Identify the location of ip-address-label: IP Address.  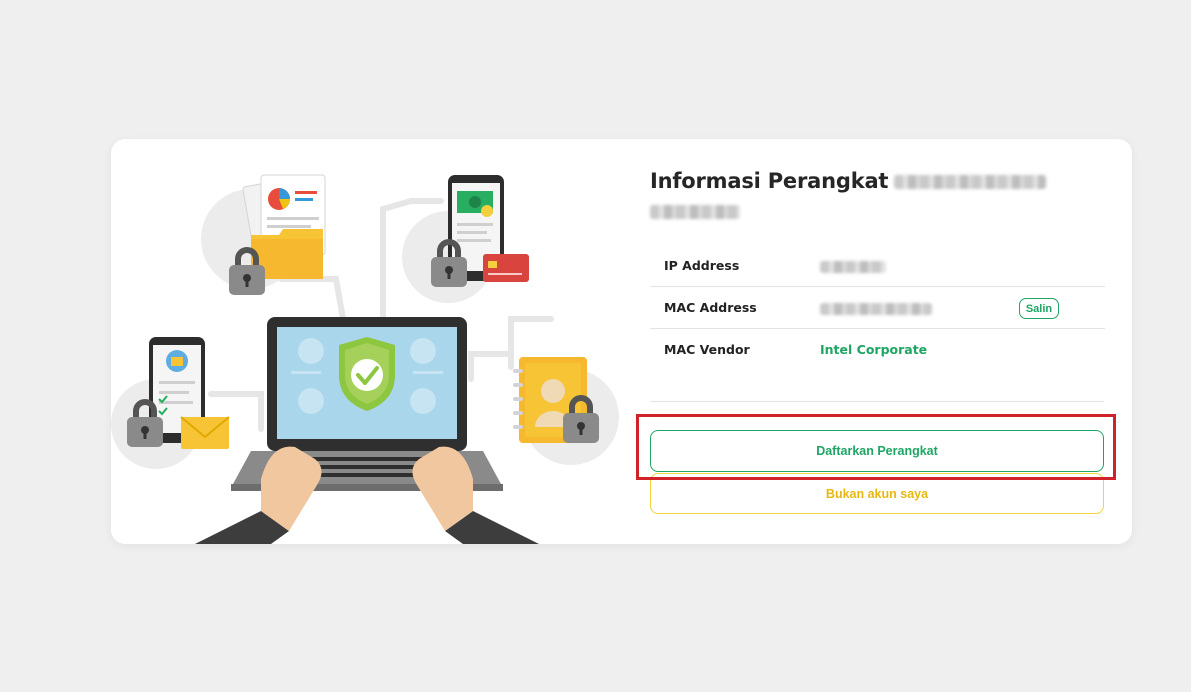
(702, 265).